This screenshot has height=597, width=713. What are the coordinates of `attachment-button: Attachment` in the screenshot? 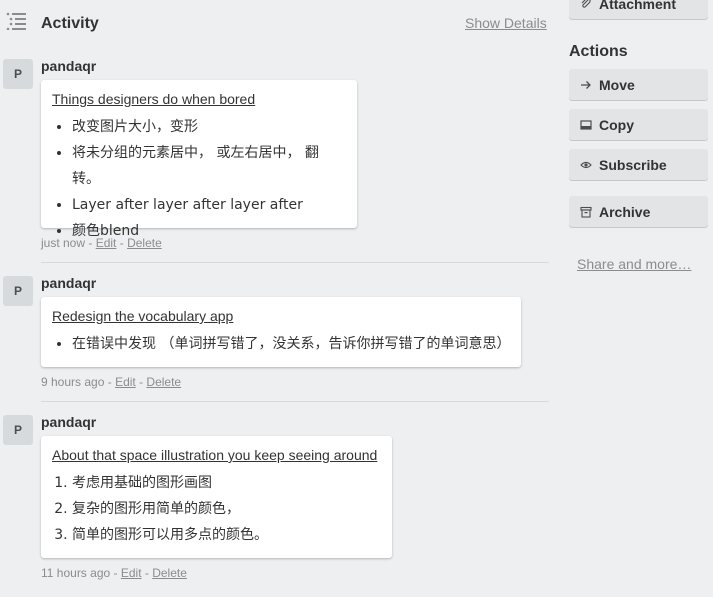 It's located at (638, 9).